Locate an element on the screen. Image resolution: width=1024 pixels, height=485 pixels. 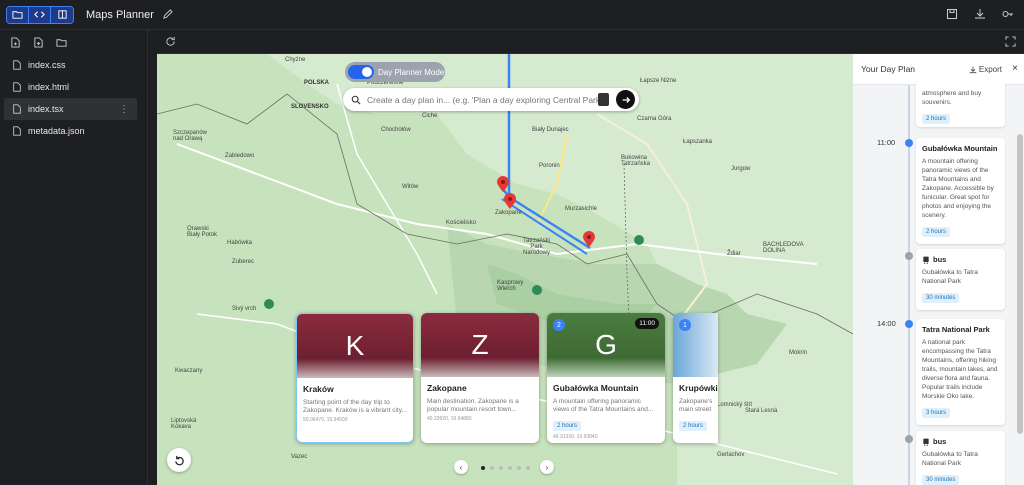
file-item-active: index.tsx ⋮ is located at coordinates (70, 109).